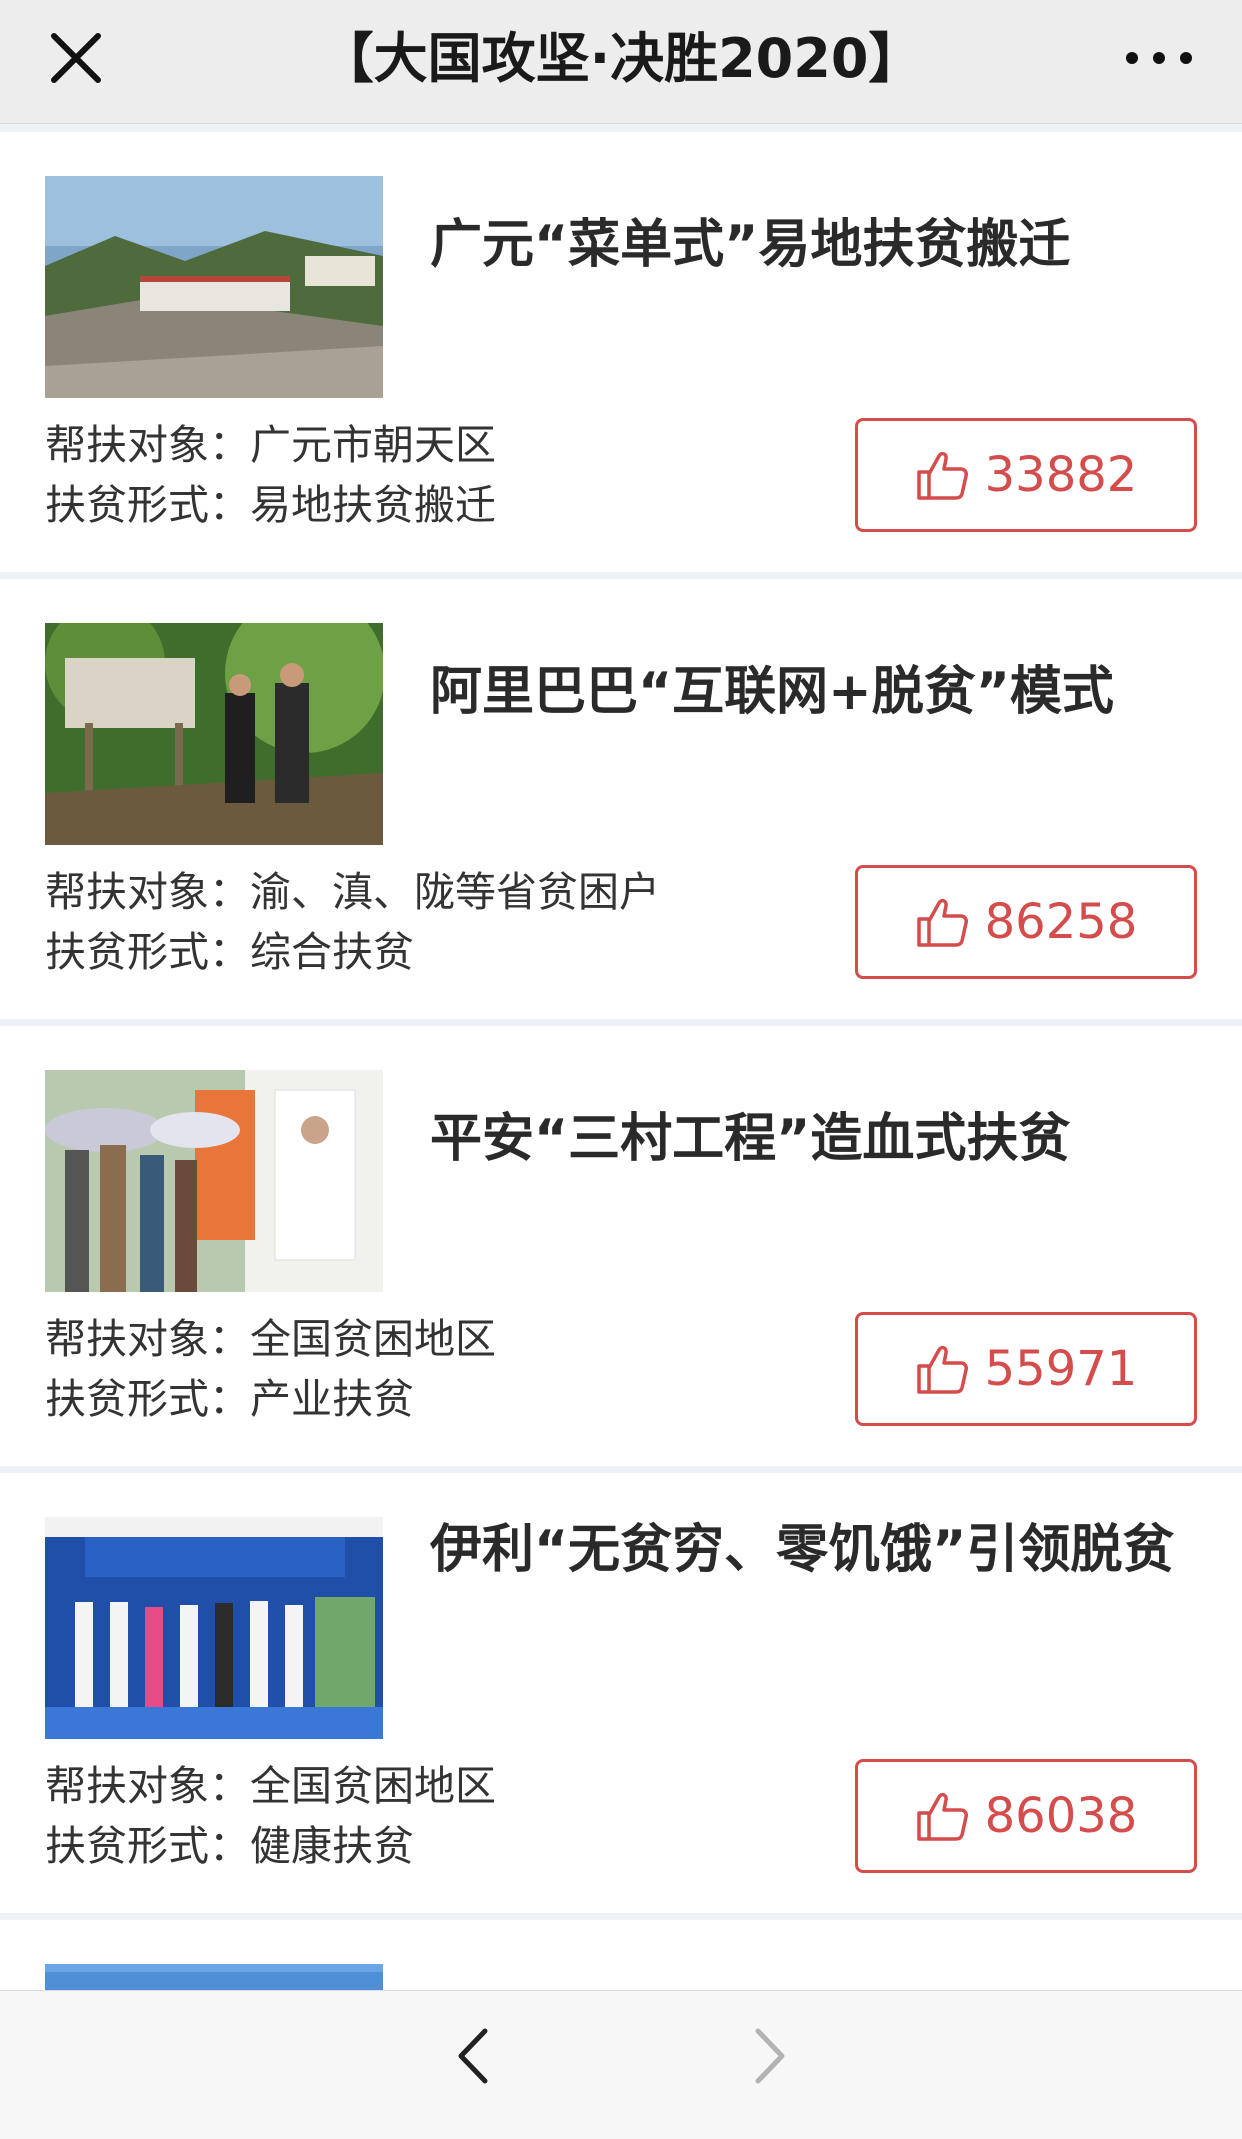 Image resolution: width=1242 pixels, height=2139 pixels. Describe the element at coordinates (772, 692) in the screenshot. I see `card-title: 阿里巴巴“互联网+脱贫”模式` at that location.